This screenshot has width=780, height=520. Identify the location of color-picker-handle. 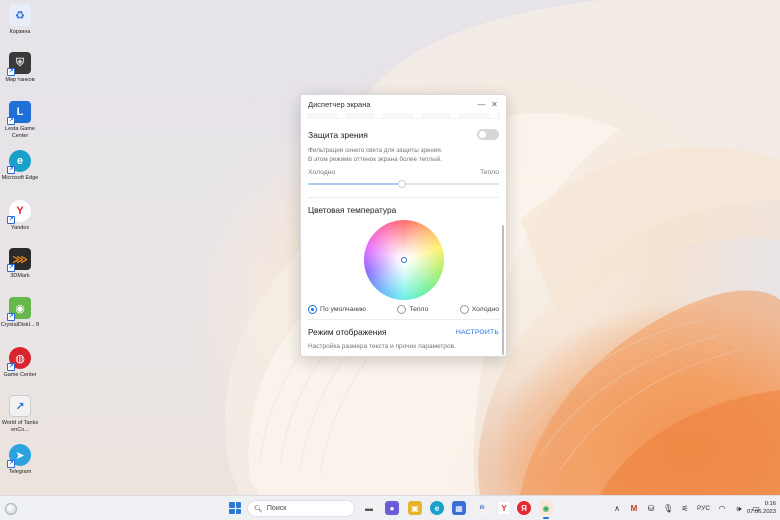
(403, 260).